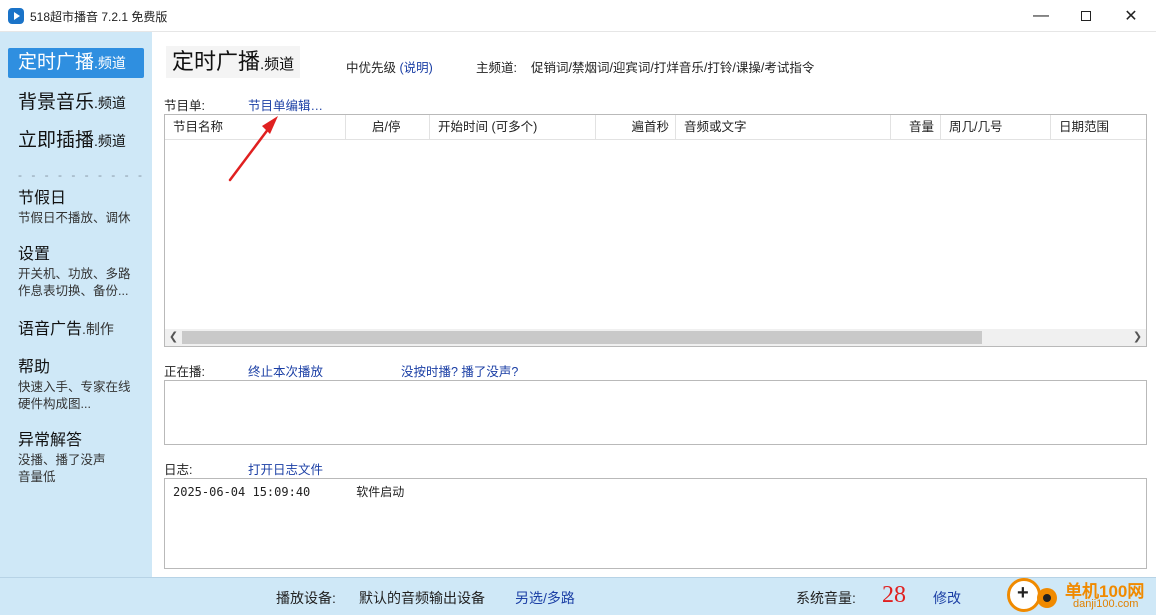 Image resolution: width=1156 pixels, height=615 pixels. I want to click on close-button: ✕, so click(1131, 16).